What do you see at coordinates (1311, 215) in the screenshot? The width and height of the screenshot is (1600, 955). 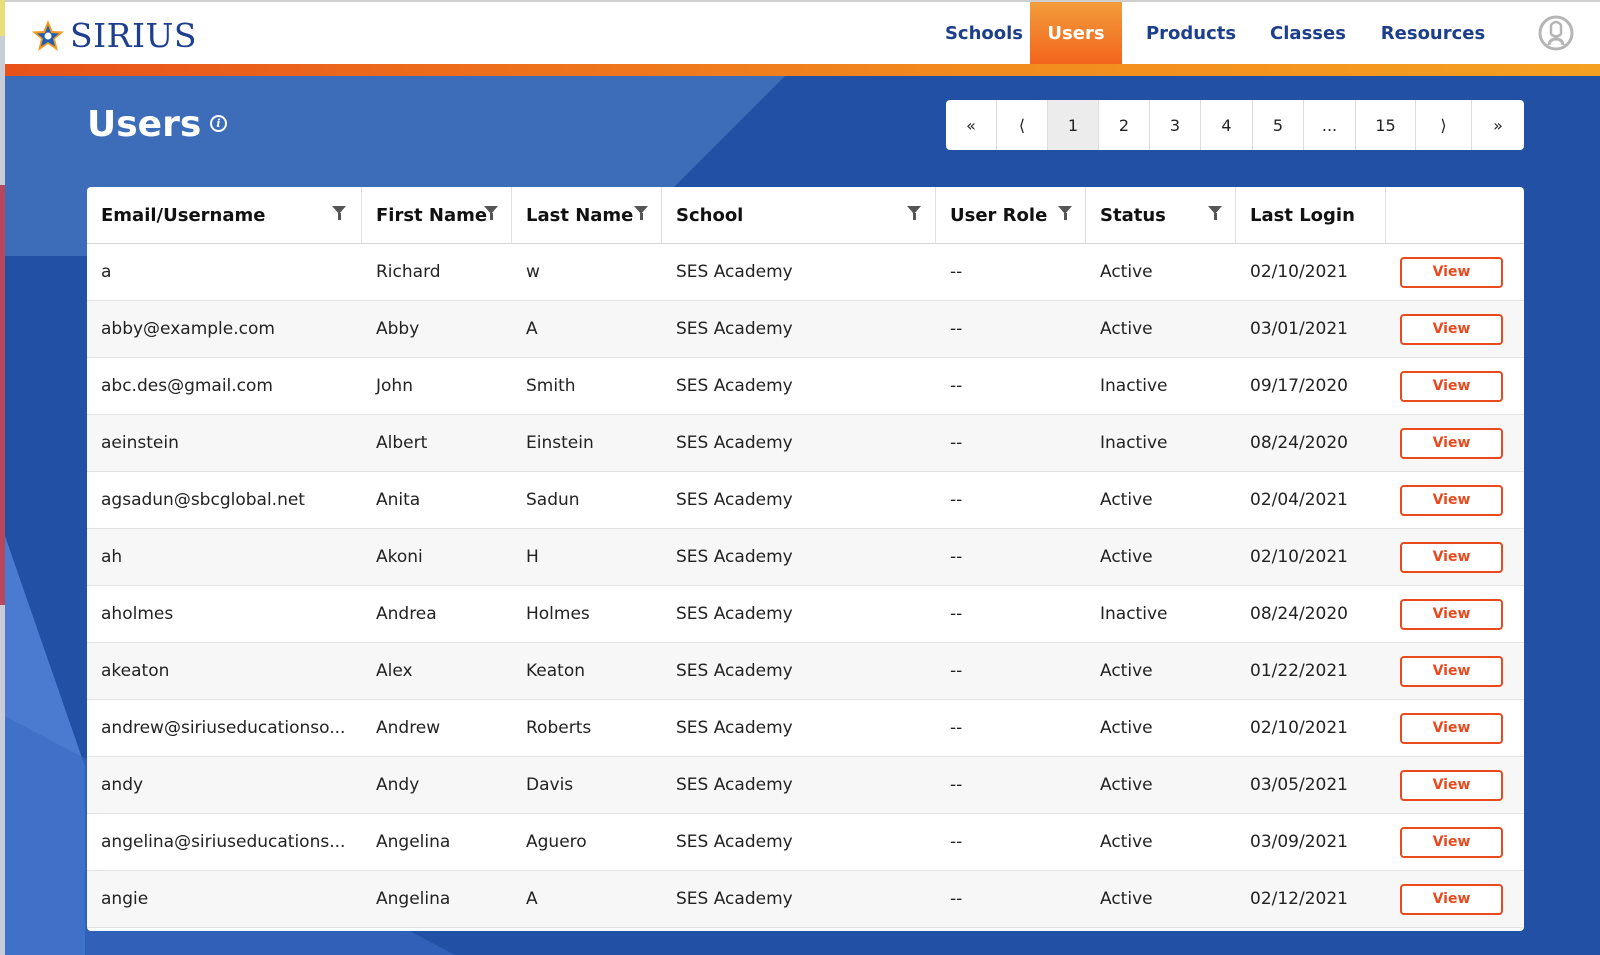 I see `column-header-last-login: Last Login` at bounding box center [1311, 215].